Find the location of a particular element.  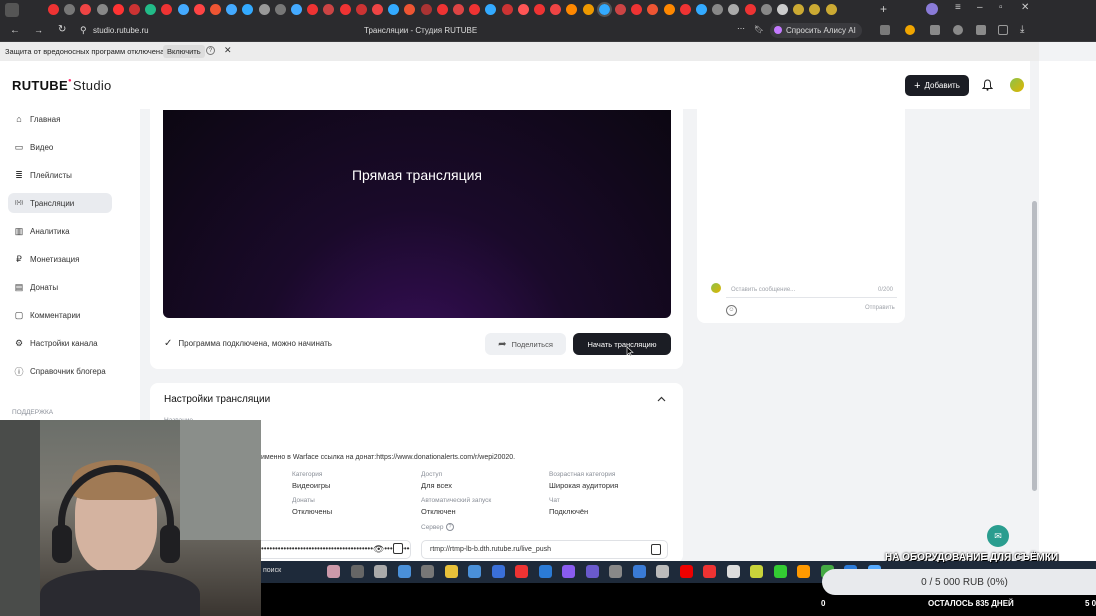

scrollbar-thumb is located at coordinates (1034, 346).